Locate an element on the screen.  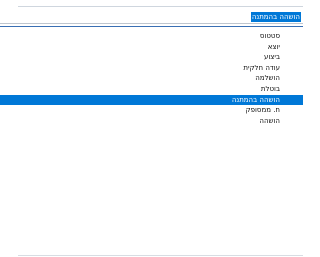
option-execution: ביצוע is located at coordinates (151, 57).